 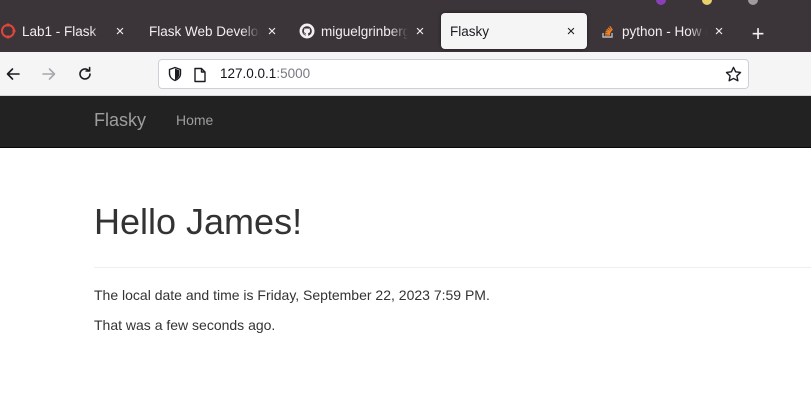 I want to click on browser-toolbar: 127.0.0.1:5000, so click(x=405, y=74).